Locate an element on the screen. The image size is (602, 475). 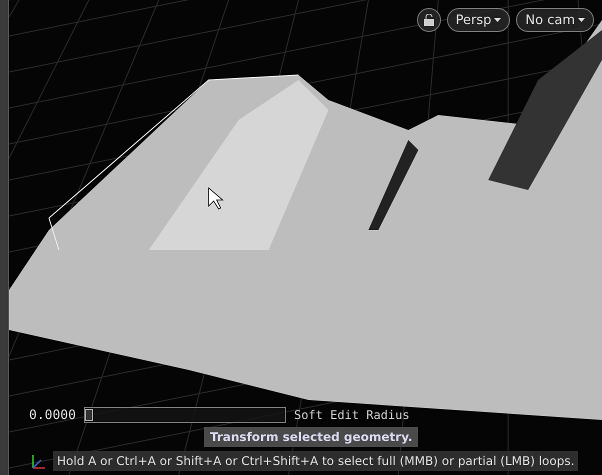
slider-thumb is located at coordinates (88, 415).